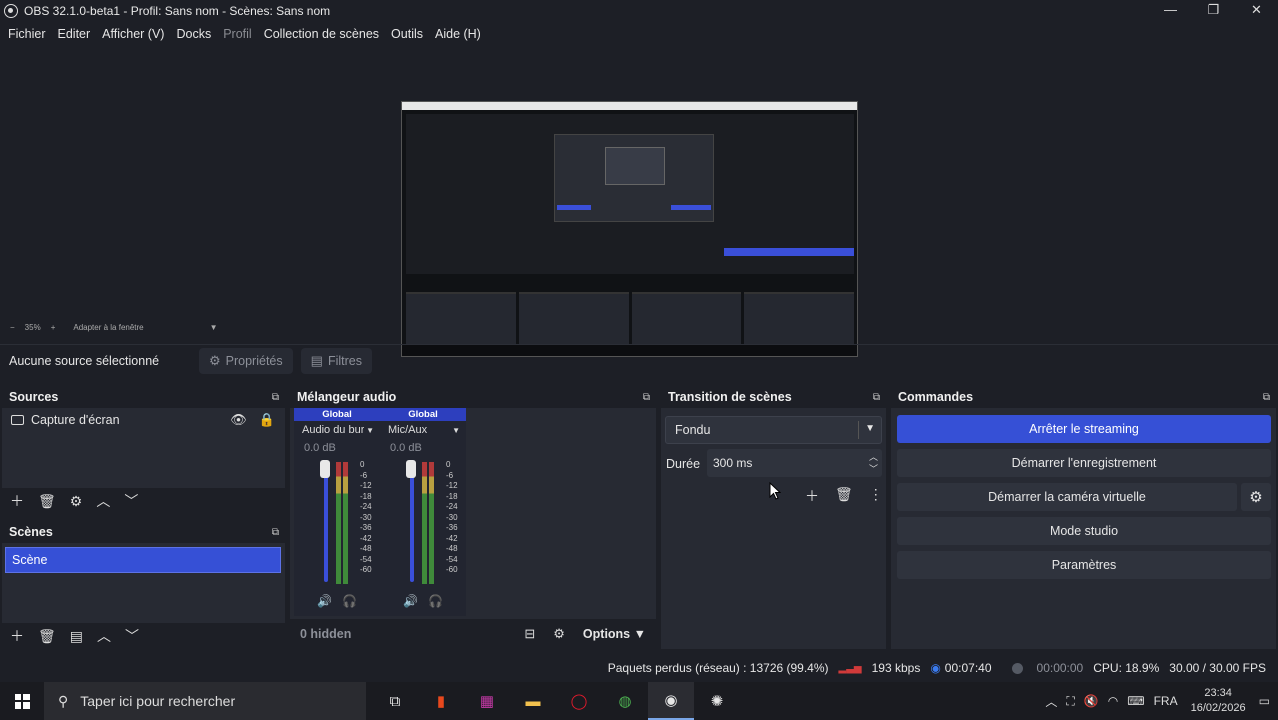  I want to click on preview-dock-mixer, so click(573, 318).